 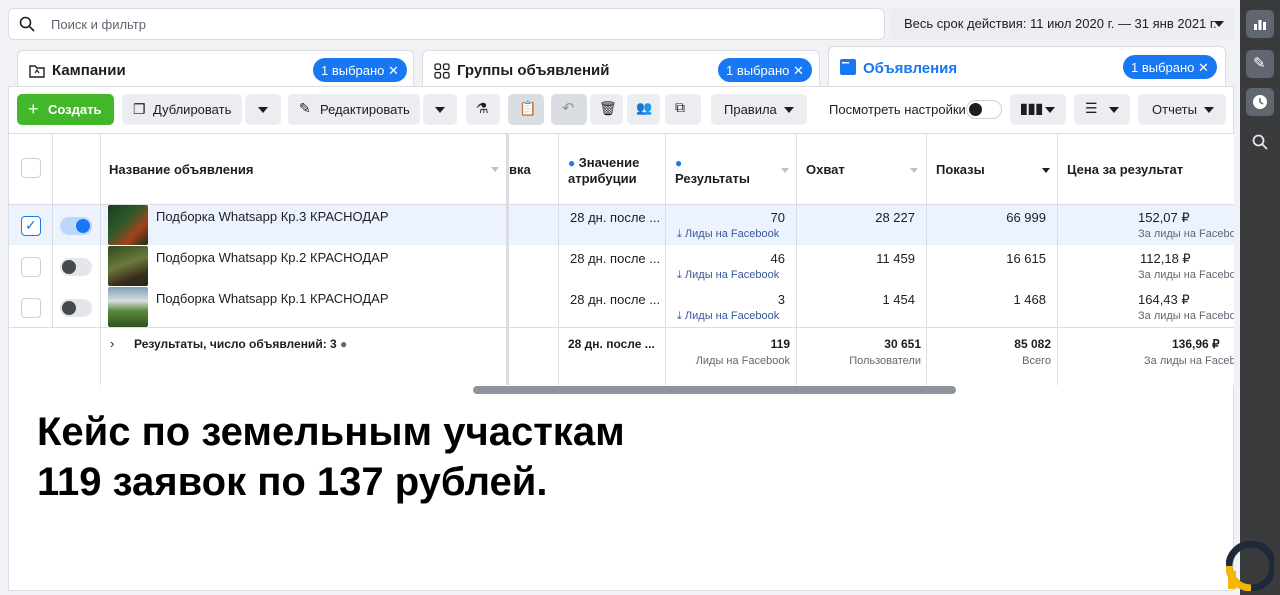 I want to click on headline-line2: 119 заявок по 137 рублей., so click(x=292, y=482).